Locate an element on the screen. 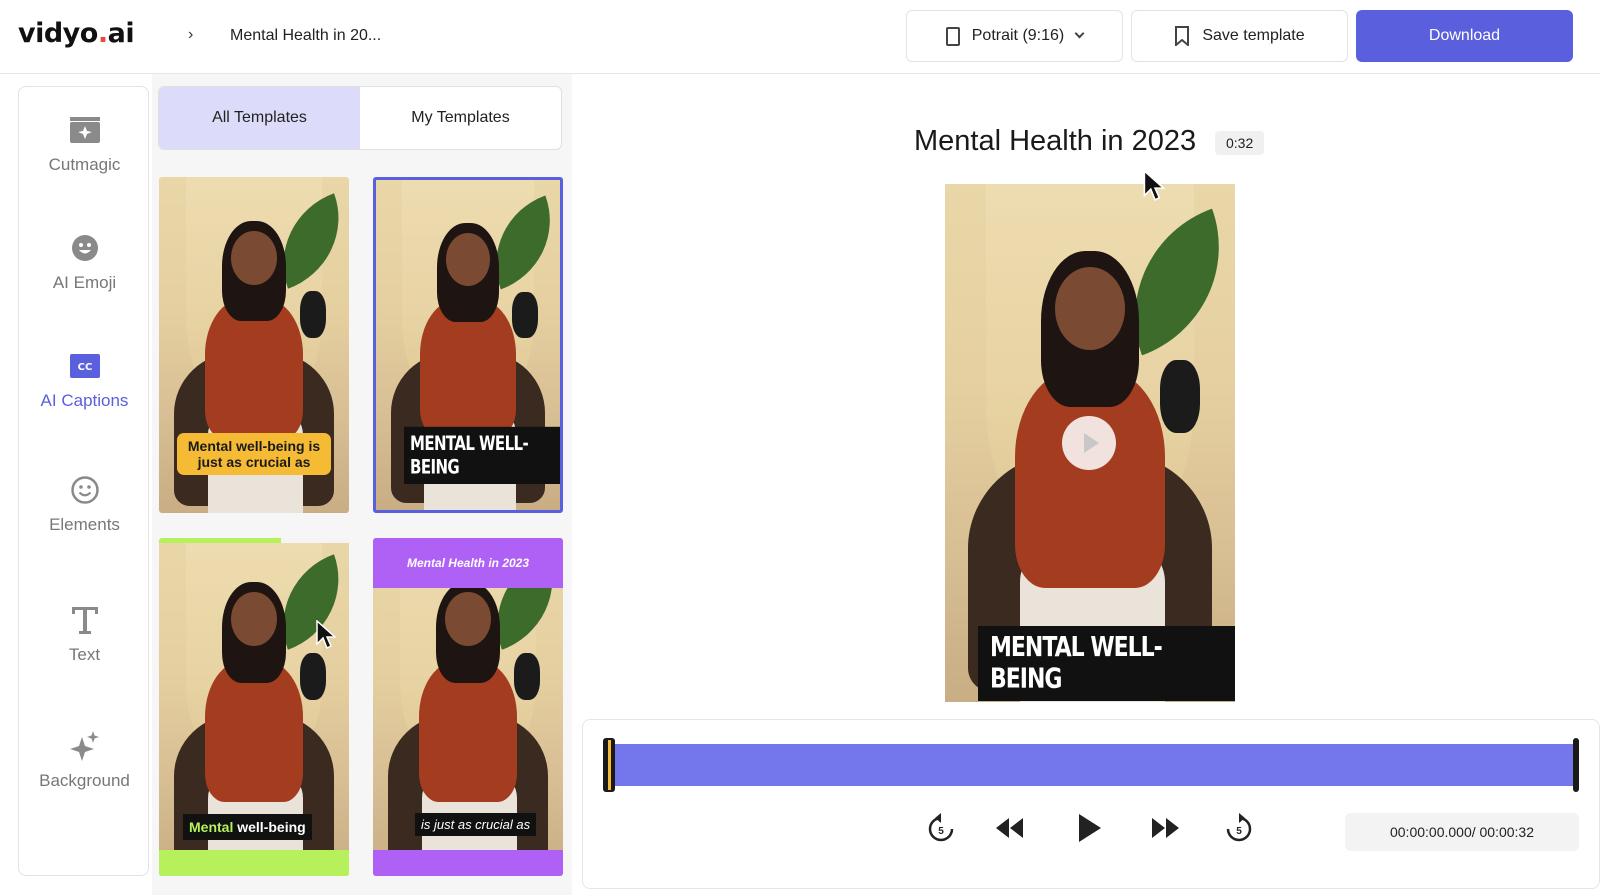 The width and height of the screenshot is (1600, 895). forward-5s-button: 5 is located at coordinates (1239, 828).